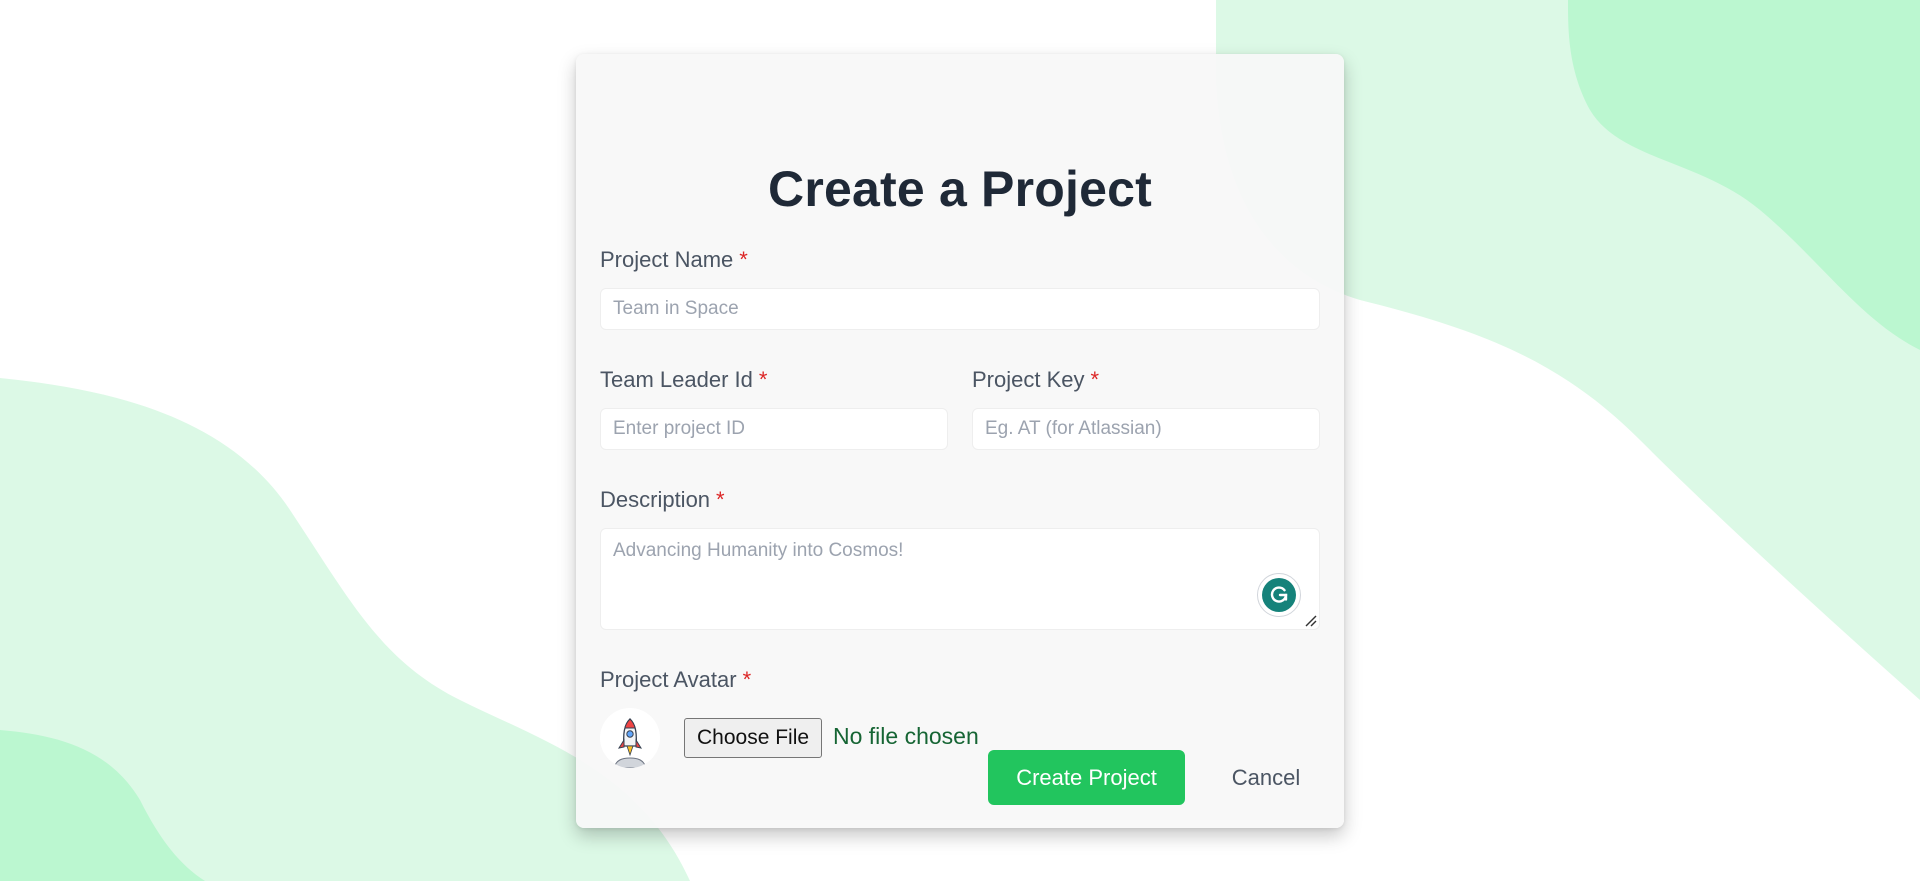 The height and width of the screenshot is (881, 1920). What do you see at coordinates (1086, 777) in the screenshot?
I see `create-project-button: Create Project` at bounding box center [1086, 777].